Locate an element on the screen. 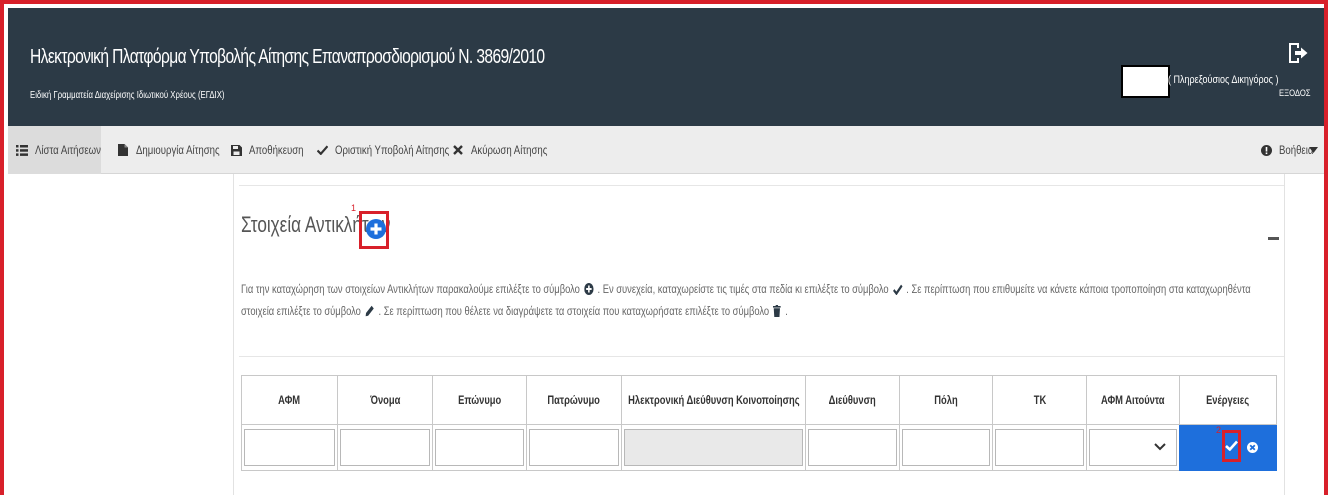  table-input-row: 2 is located at coordinates (759, 448).